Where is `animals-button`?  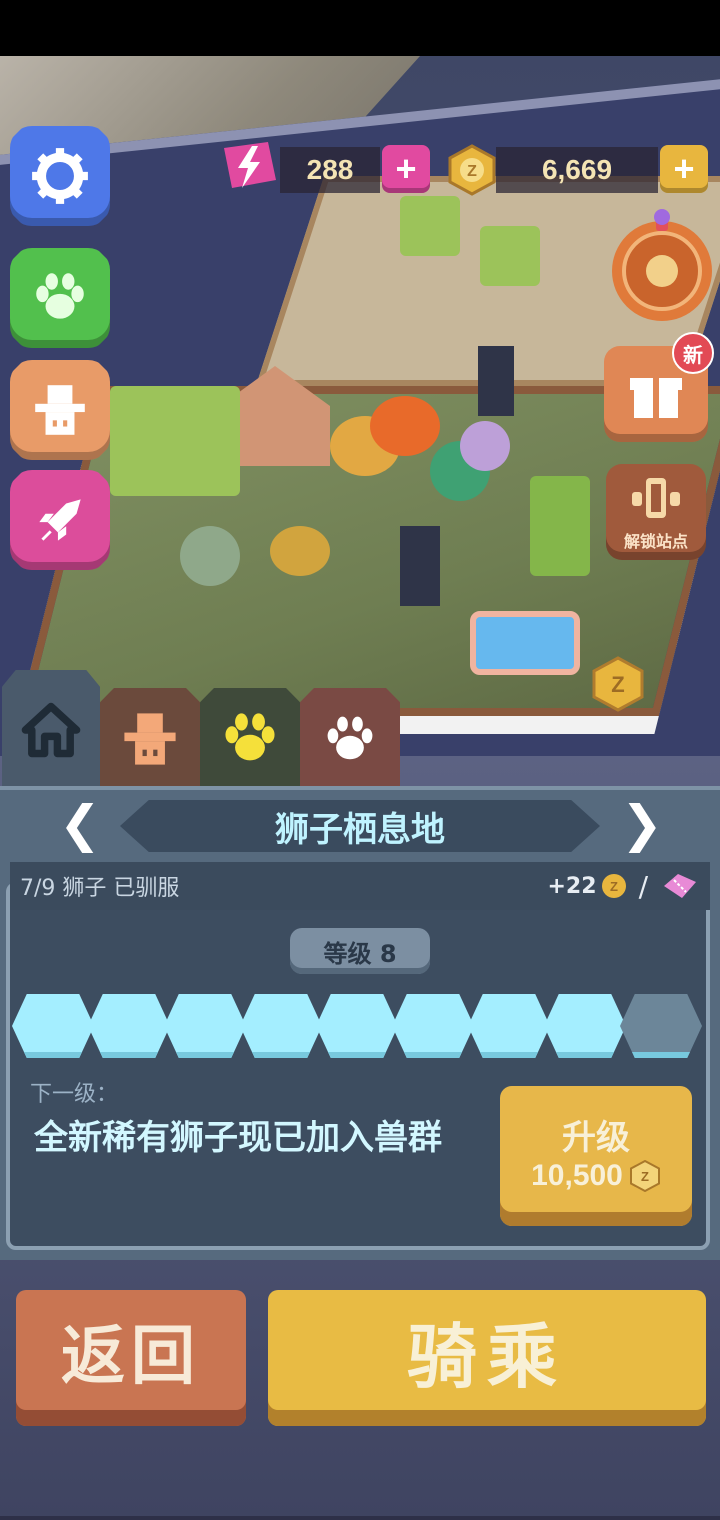 animals-button is located at coordinates (60, 298).